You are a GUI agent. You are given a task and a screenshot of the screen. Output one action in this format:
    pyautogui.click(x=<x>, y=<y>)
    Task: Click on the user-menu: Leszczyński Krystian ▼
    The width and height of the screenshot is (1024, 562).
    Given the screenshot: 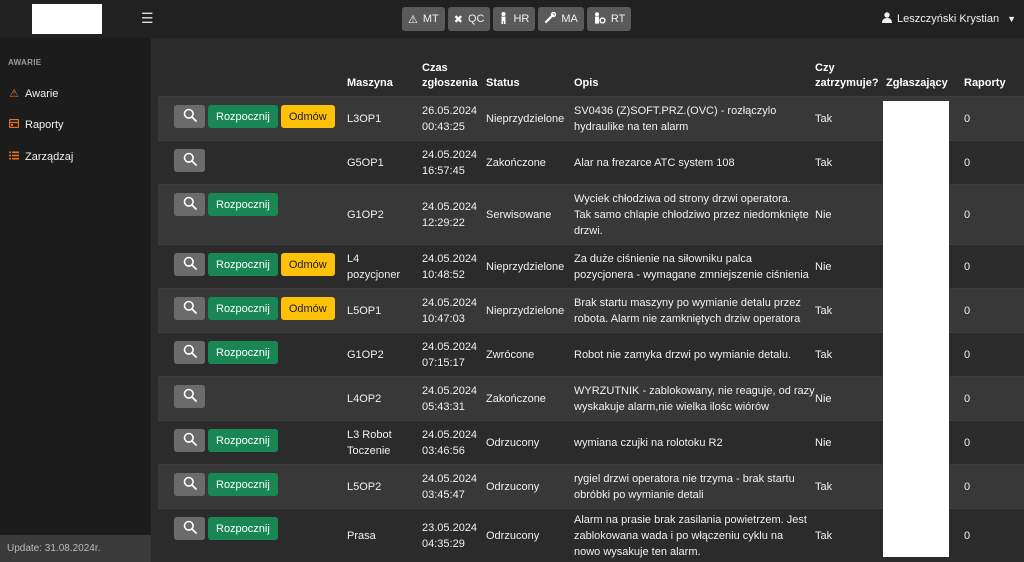 What is the action you would take?
    pyautogui.click(x=948, y=19)
    